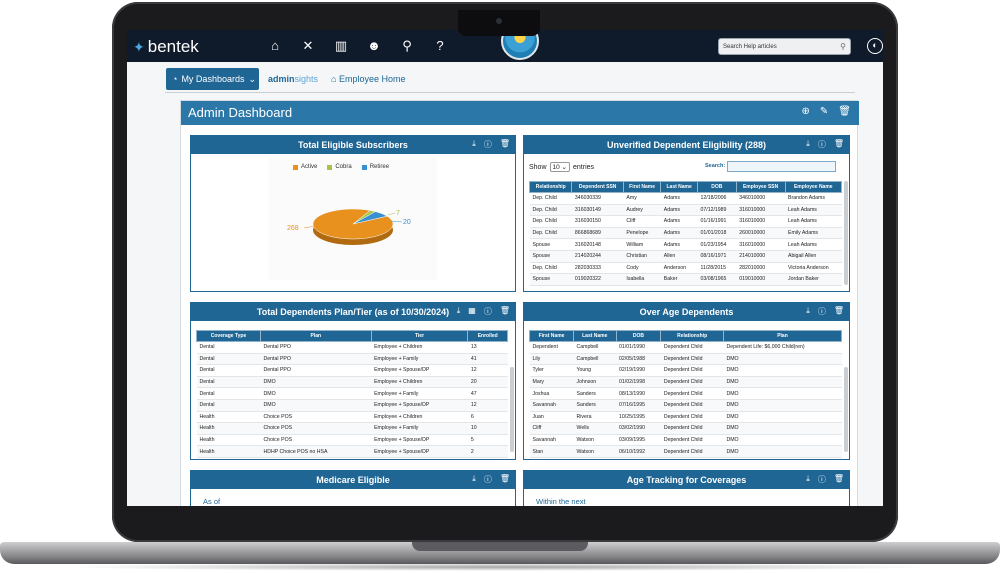 Image resolution: width=1000 pixels, height=573 pixels. What do you see at coordinates (352, 393) in the screenshot?
I see `table-row: Dental DMO Employee + Family 47` at bounding box center [352, 393].